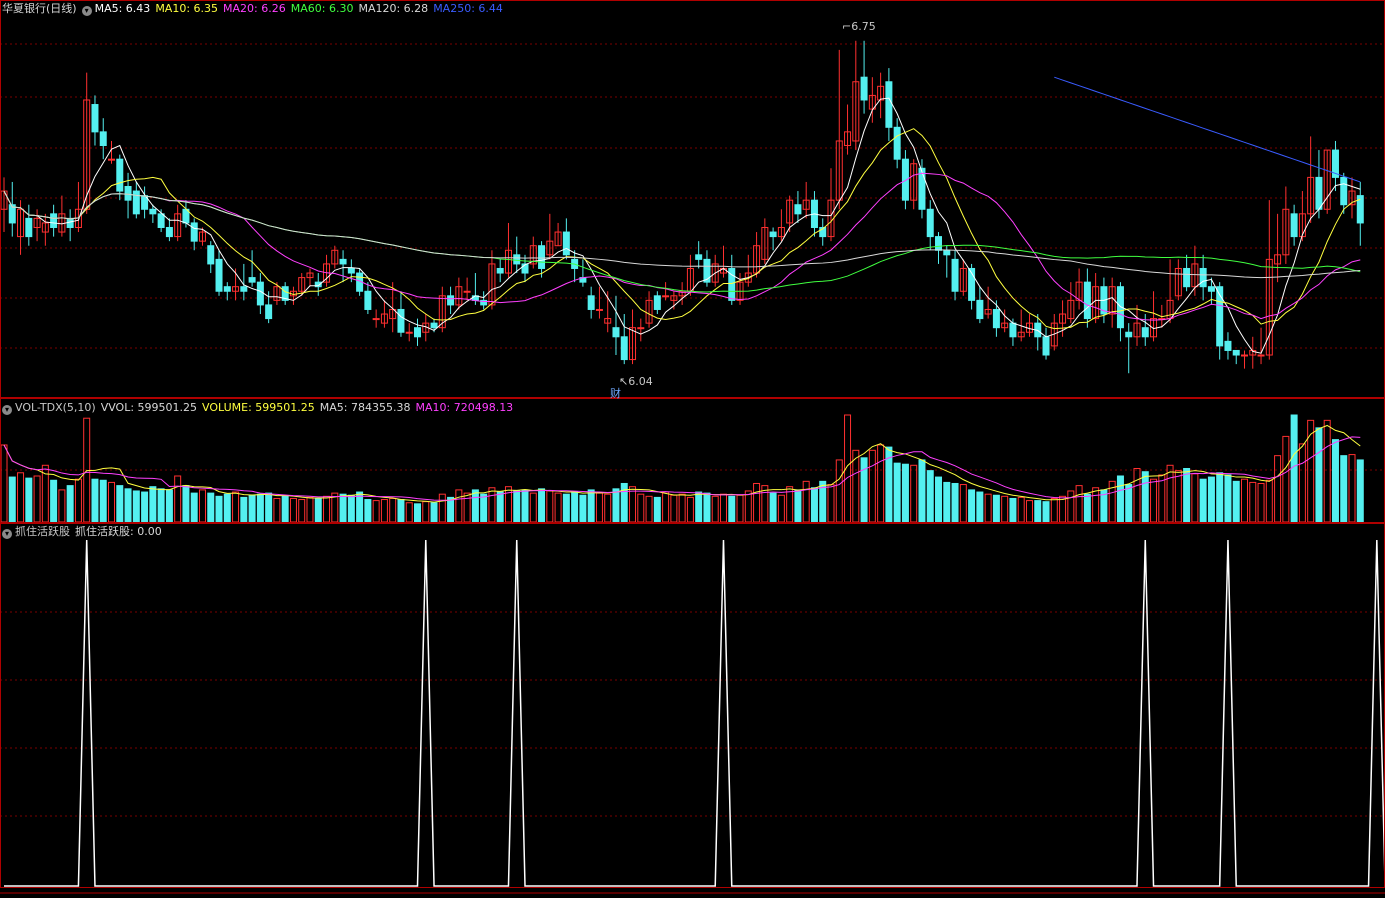 The width and height of the screenshot is (1385, 898). What do you see at coordinates (39, 8) in the screenshot?
I see `title: 华夏银行(日线)` at bounding box center [39, 8].